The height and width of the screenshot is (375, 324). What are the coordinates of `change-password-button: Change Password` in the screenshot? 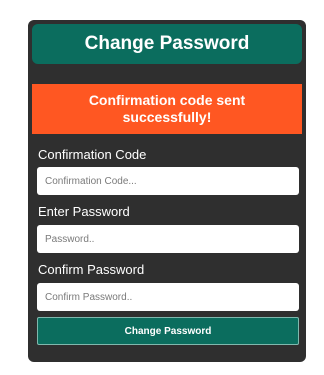 It's located at (168, 331).